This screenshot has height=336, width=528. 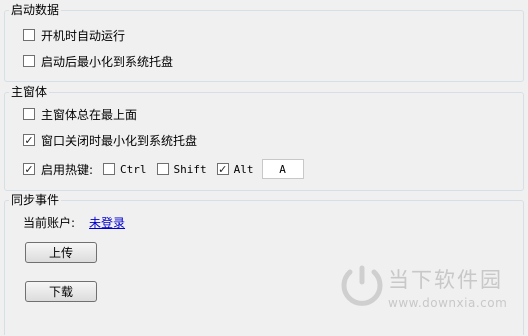 I want to click on account-label: 当前账户:, so click(x=49, y=222).